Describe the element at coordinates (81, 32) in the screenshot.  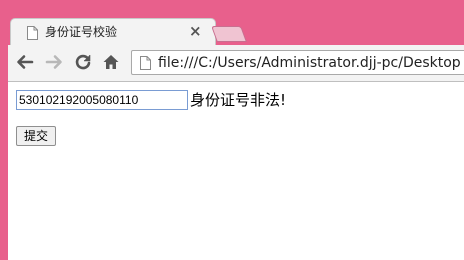
I see `tab-title: 身份证号校验` at that location.